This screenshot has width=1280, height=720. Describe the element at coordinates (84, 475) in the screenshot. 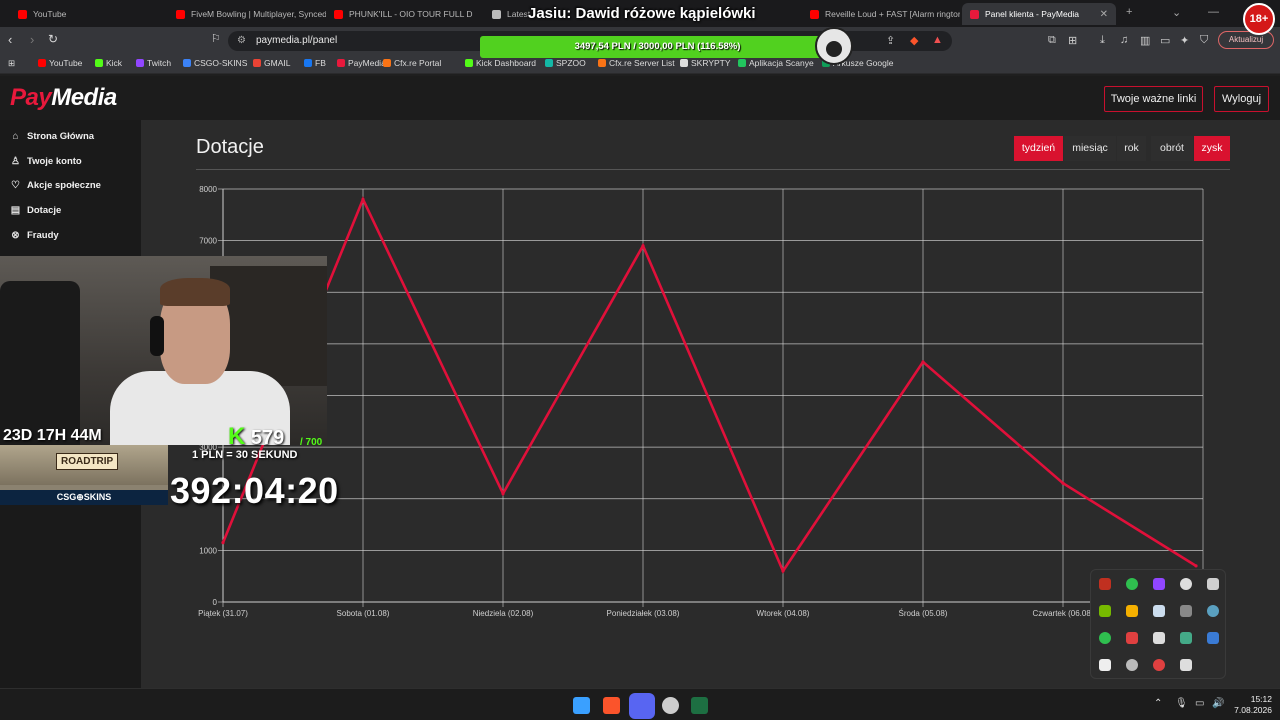

I see `roadtrip-banner: ROADTRIP CSG⊕SKINS` at that location.